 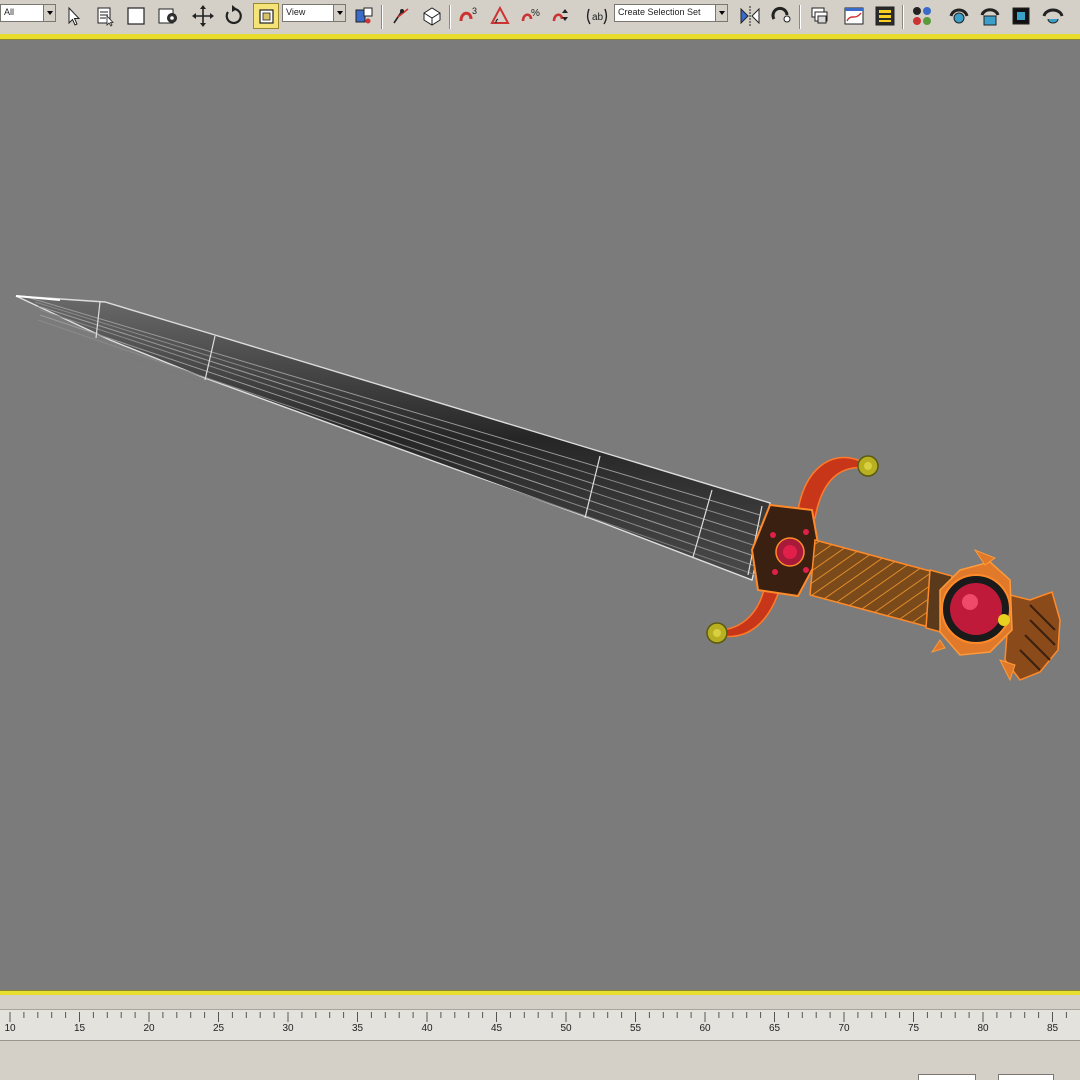 I want to click on select-object-icon, so click(x=74, y=16).